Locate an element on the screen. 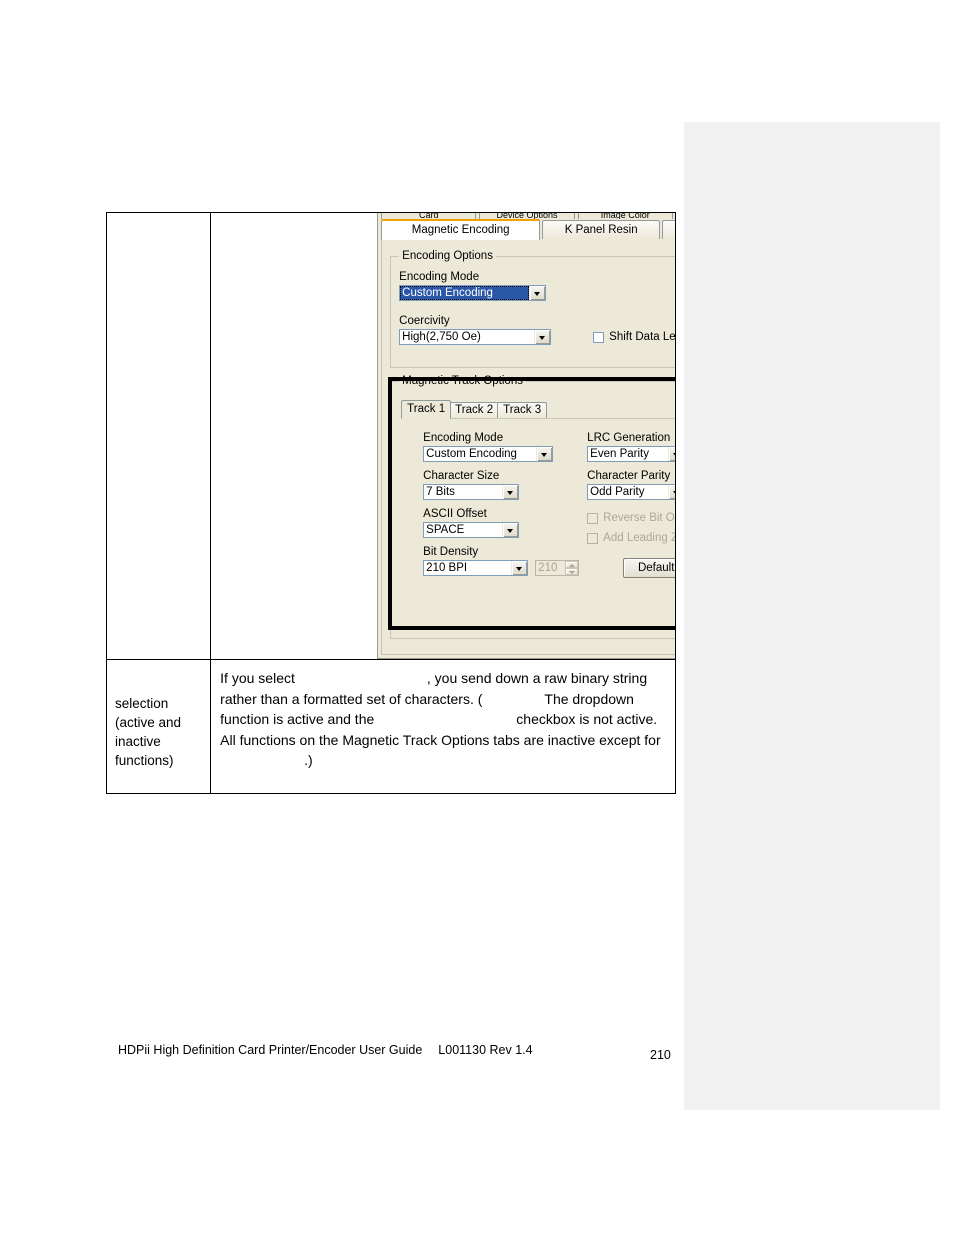 The height and width of the screenshot is (1235, 954). character-size-value: 7 Bits is located at coordinates (440, 492).